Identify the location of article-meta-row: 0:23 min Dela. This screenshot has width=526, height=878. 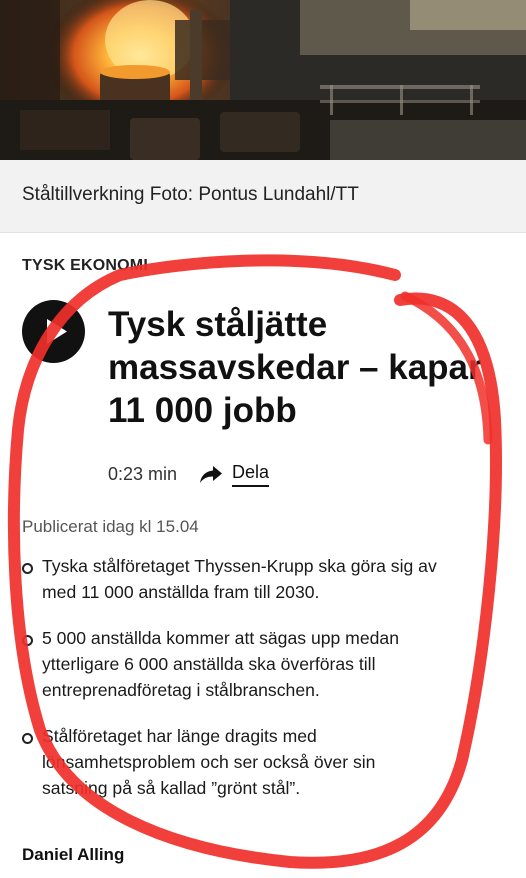
(189, 474).